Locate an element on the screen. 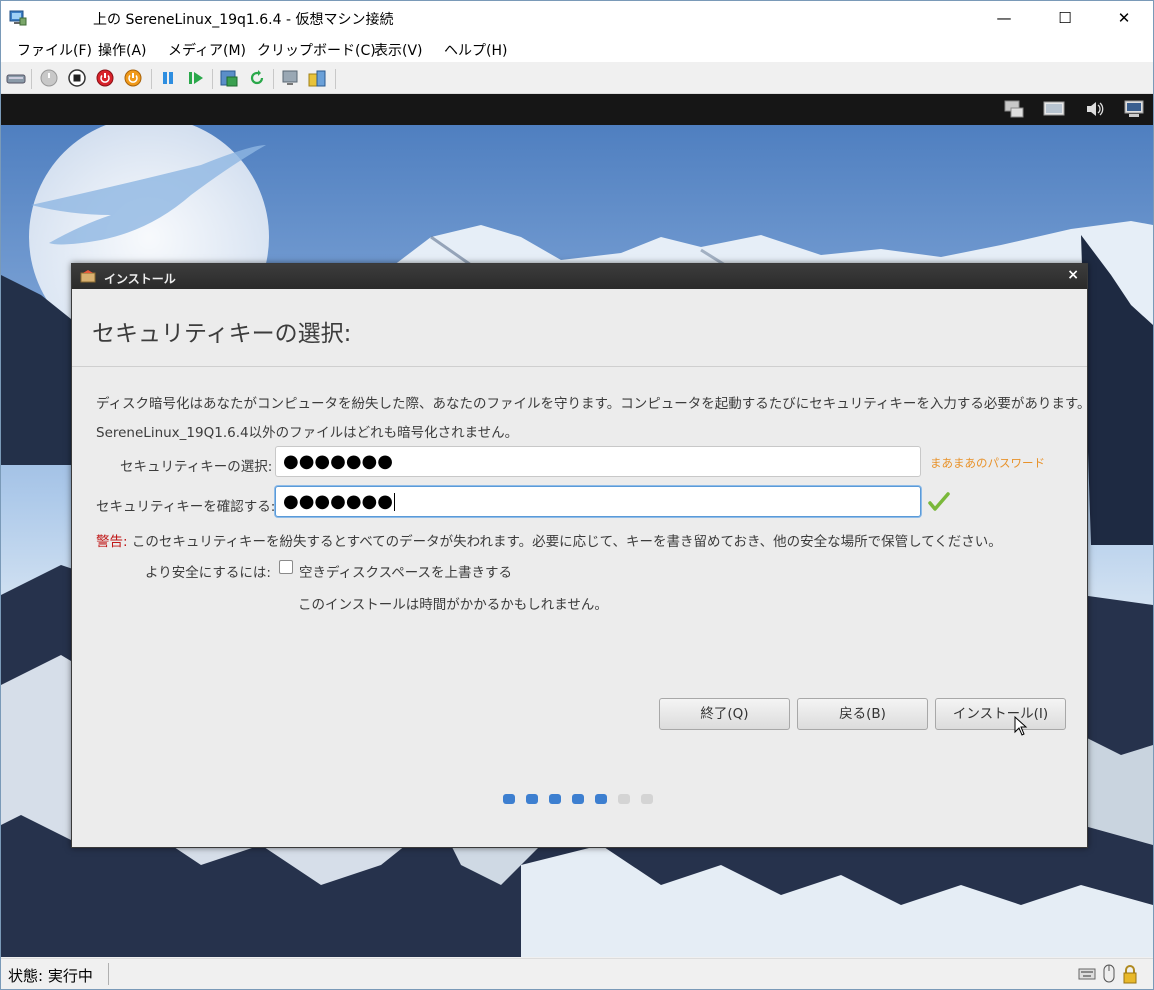 The image size is (1154, 990). toolbar is located at coordinates (577, 78).